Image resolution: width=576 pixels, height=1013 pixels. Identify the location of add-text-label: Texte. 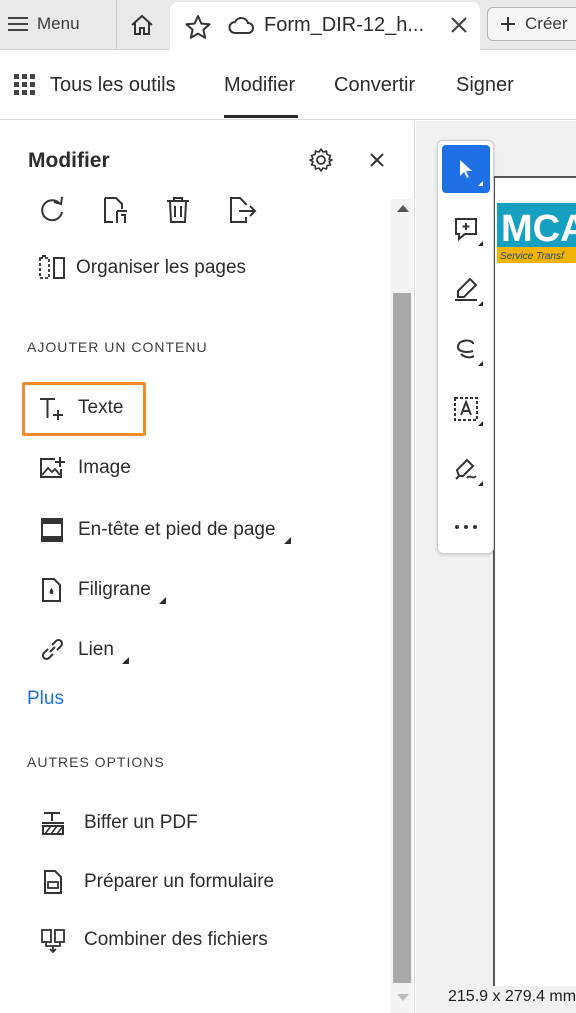
(101, 407).